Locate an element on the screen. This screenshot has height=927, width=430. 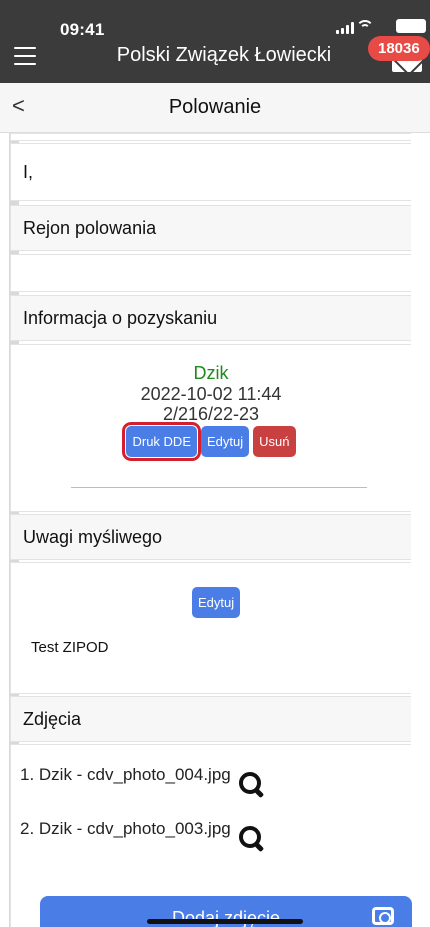
divider is located at coordinates (219, 487).